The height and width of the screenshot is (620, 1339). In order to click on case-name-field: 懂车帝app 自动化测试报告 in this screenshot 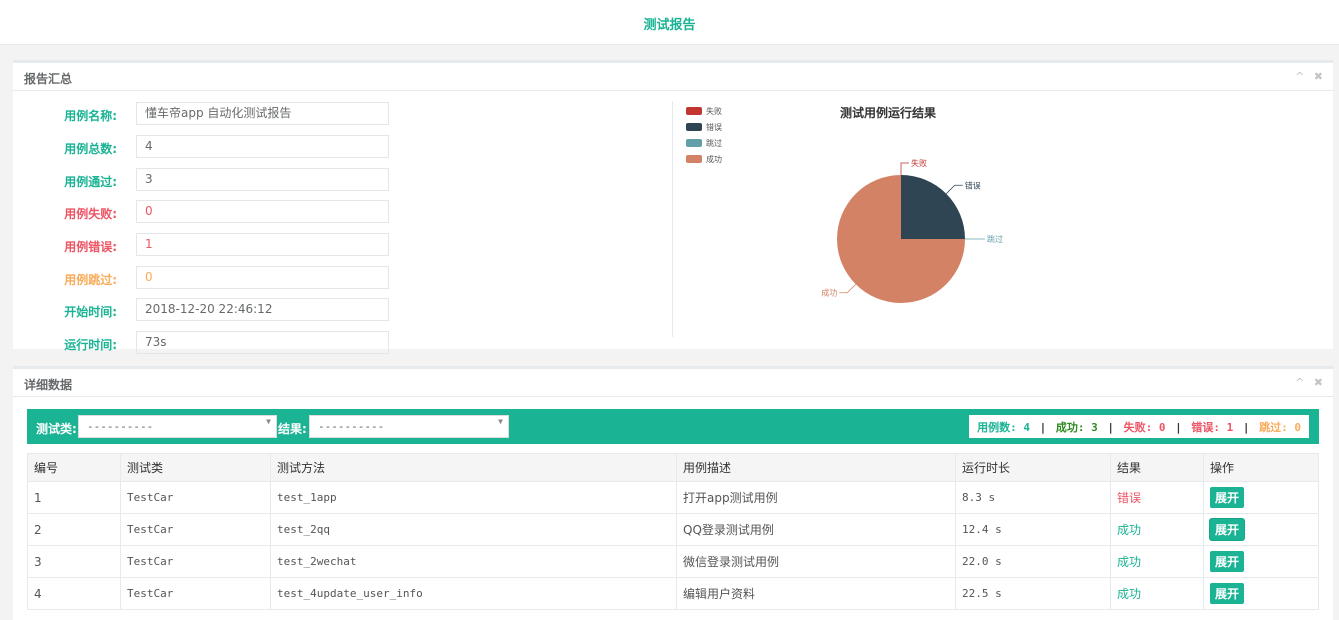, I will do `click(262, 113)`.